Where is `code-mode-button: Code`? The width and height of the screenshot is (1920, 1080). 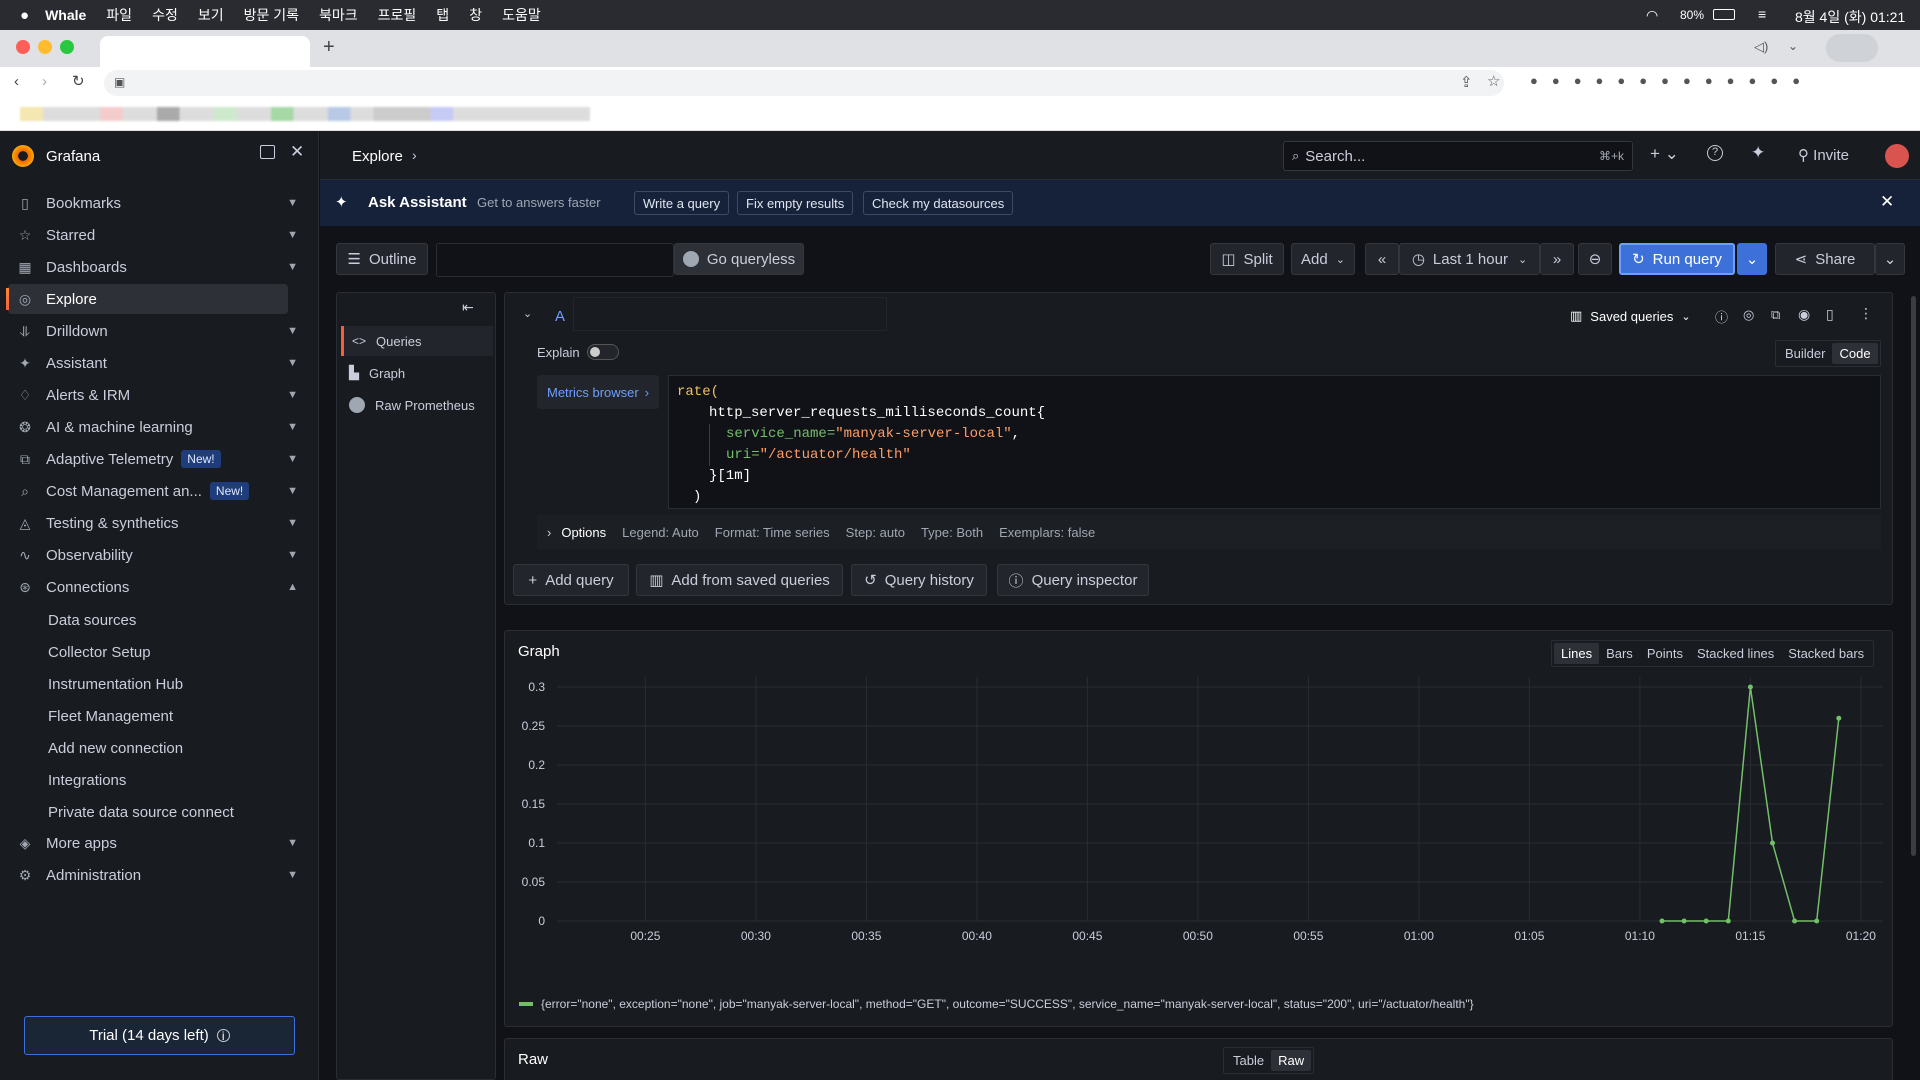 code-mode-button: Code is located at coordinates (1855, 353).